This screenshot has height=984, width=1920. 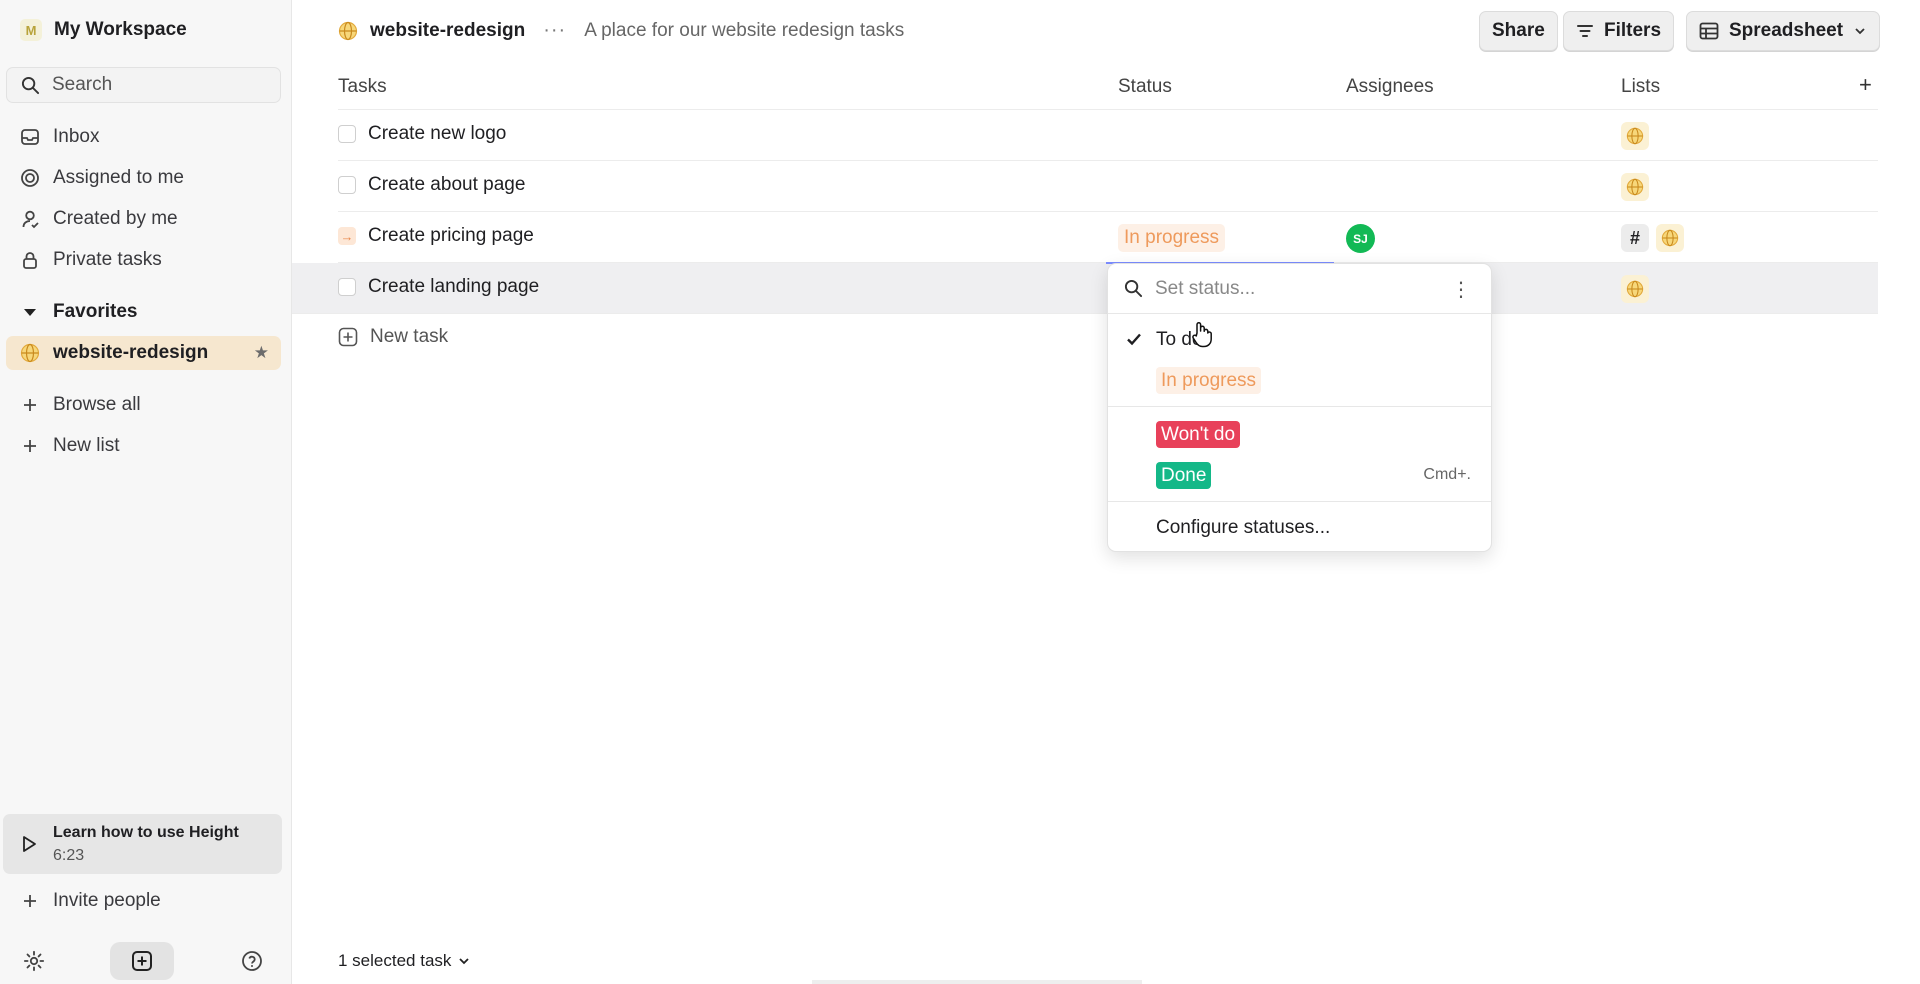 I want to click on new-task-quick-button, so click(x=142, y=961).